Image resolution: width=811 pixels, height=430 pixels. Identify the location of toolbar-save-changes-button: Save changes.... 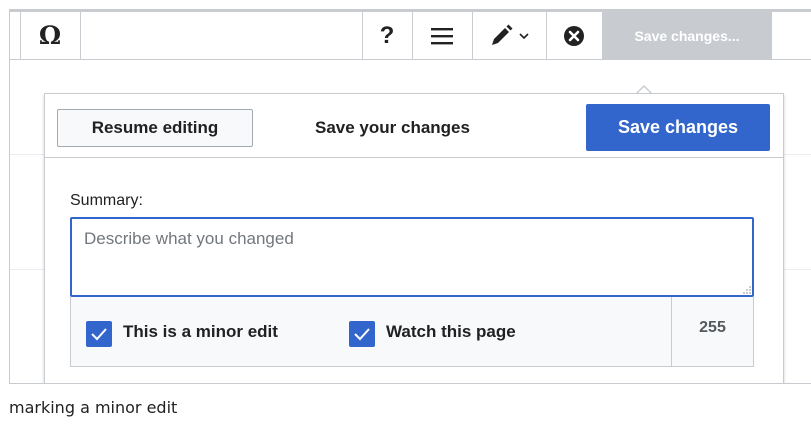
(687, 35).